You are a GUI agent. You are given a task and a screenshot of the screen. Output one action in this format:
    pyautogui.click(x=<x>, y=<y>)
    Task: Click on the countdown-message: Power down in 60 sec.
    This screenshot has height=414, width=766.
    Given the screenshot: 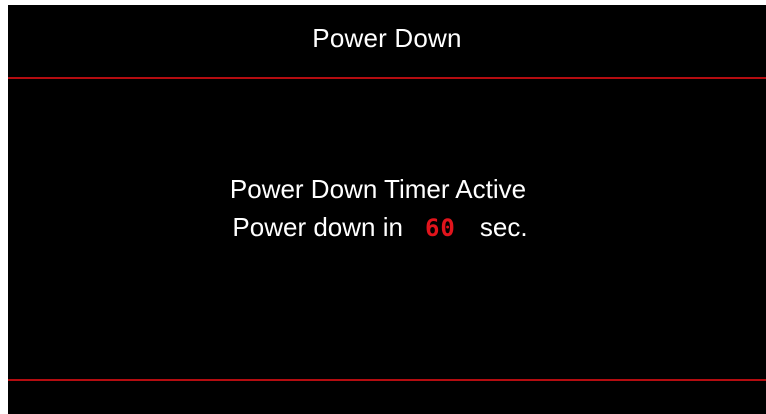 What is the action you would take?
    pyautogui.click(x=380, y=227)
    